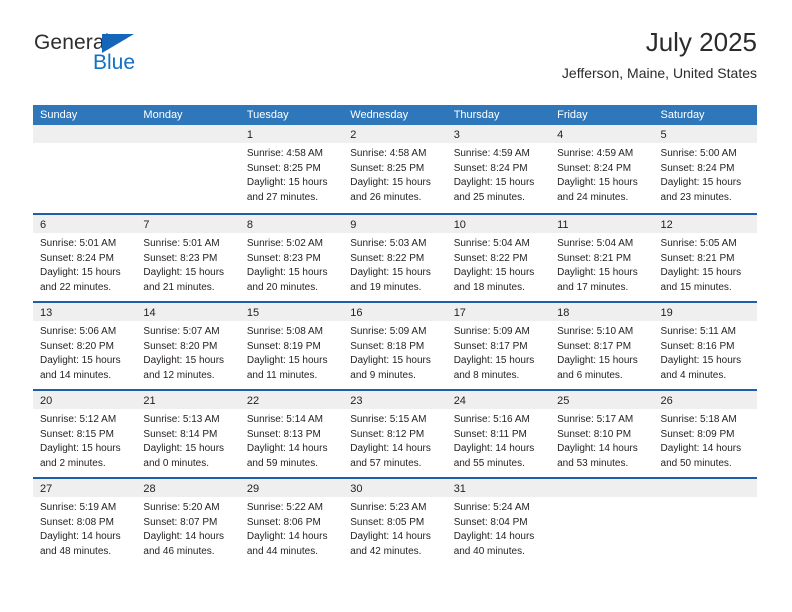 The image size is (792, 612). What do you see at coordinates (698, 419) in the screenshot?
I see `day-detail-line: Sunrise: 5:18 AM` at bounding box center [698, 419].